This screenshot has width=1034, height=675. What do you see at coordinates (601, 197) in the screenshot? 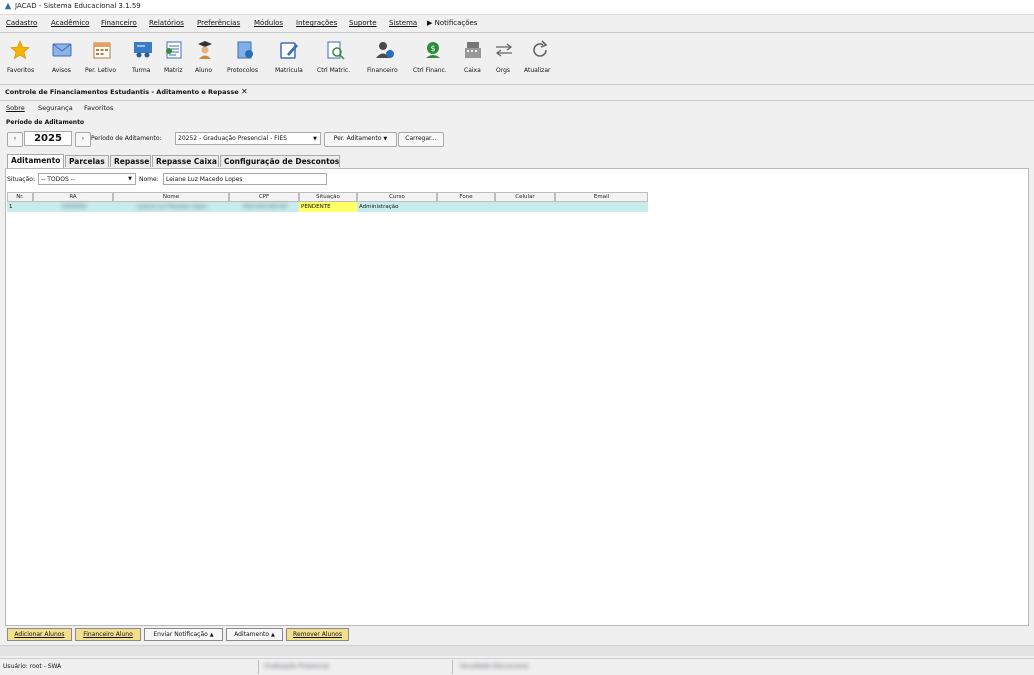
I see `column-header-email: Email` at bounding box center [601, 197].